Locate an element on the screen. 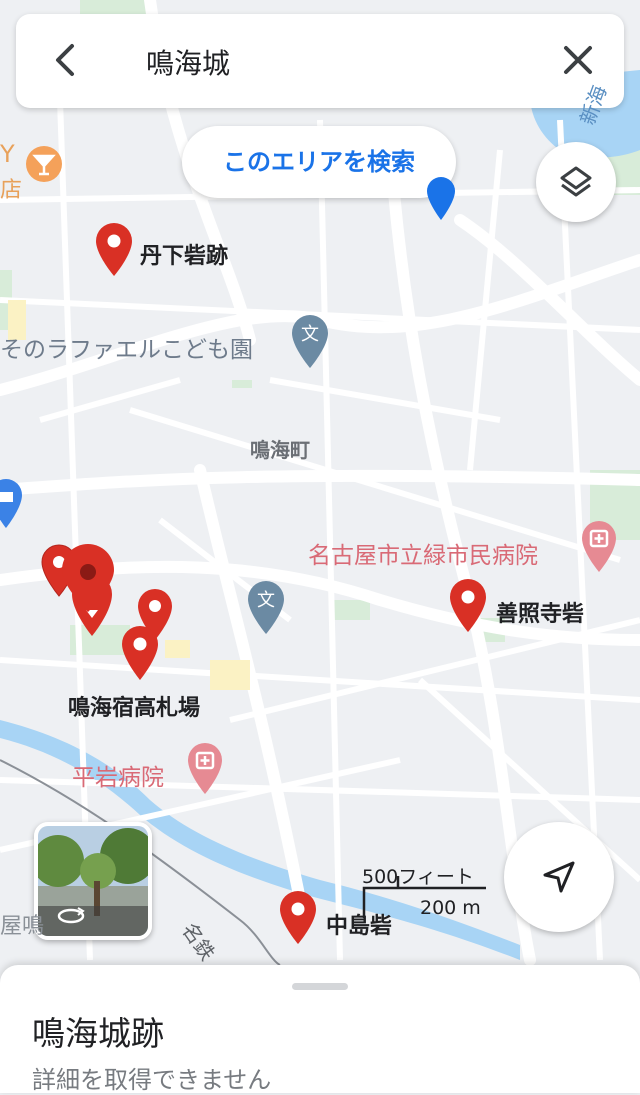 This screenshot has height=1095, width=640. place-label-tange: 丹下砦跡 is located at coordinates (184, 254).